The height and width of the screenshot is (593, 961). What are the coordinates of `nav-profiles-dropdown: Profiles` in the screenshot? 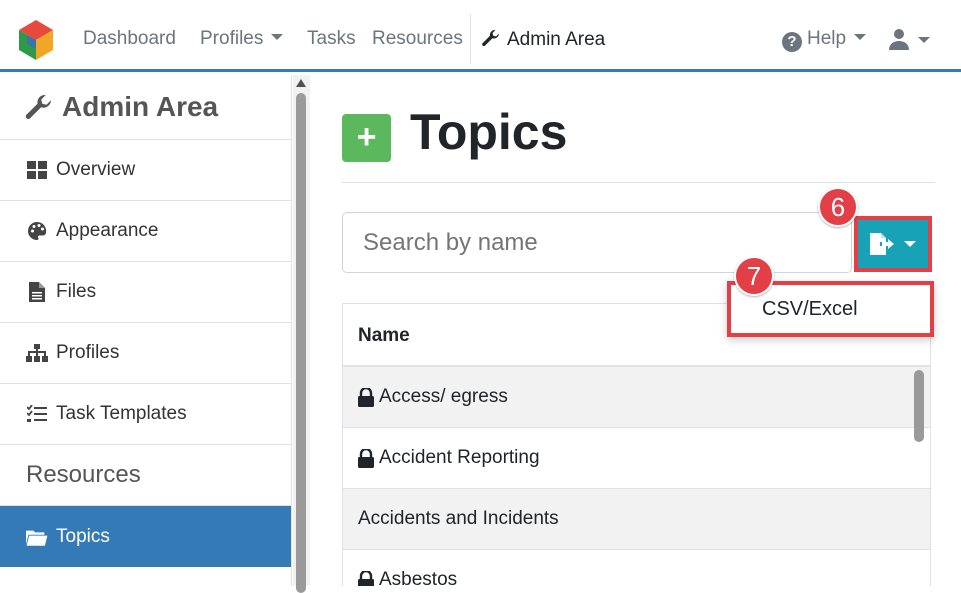 It's located at (242, 39).